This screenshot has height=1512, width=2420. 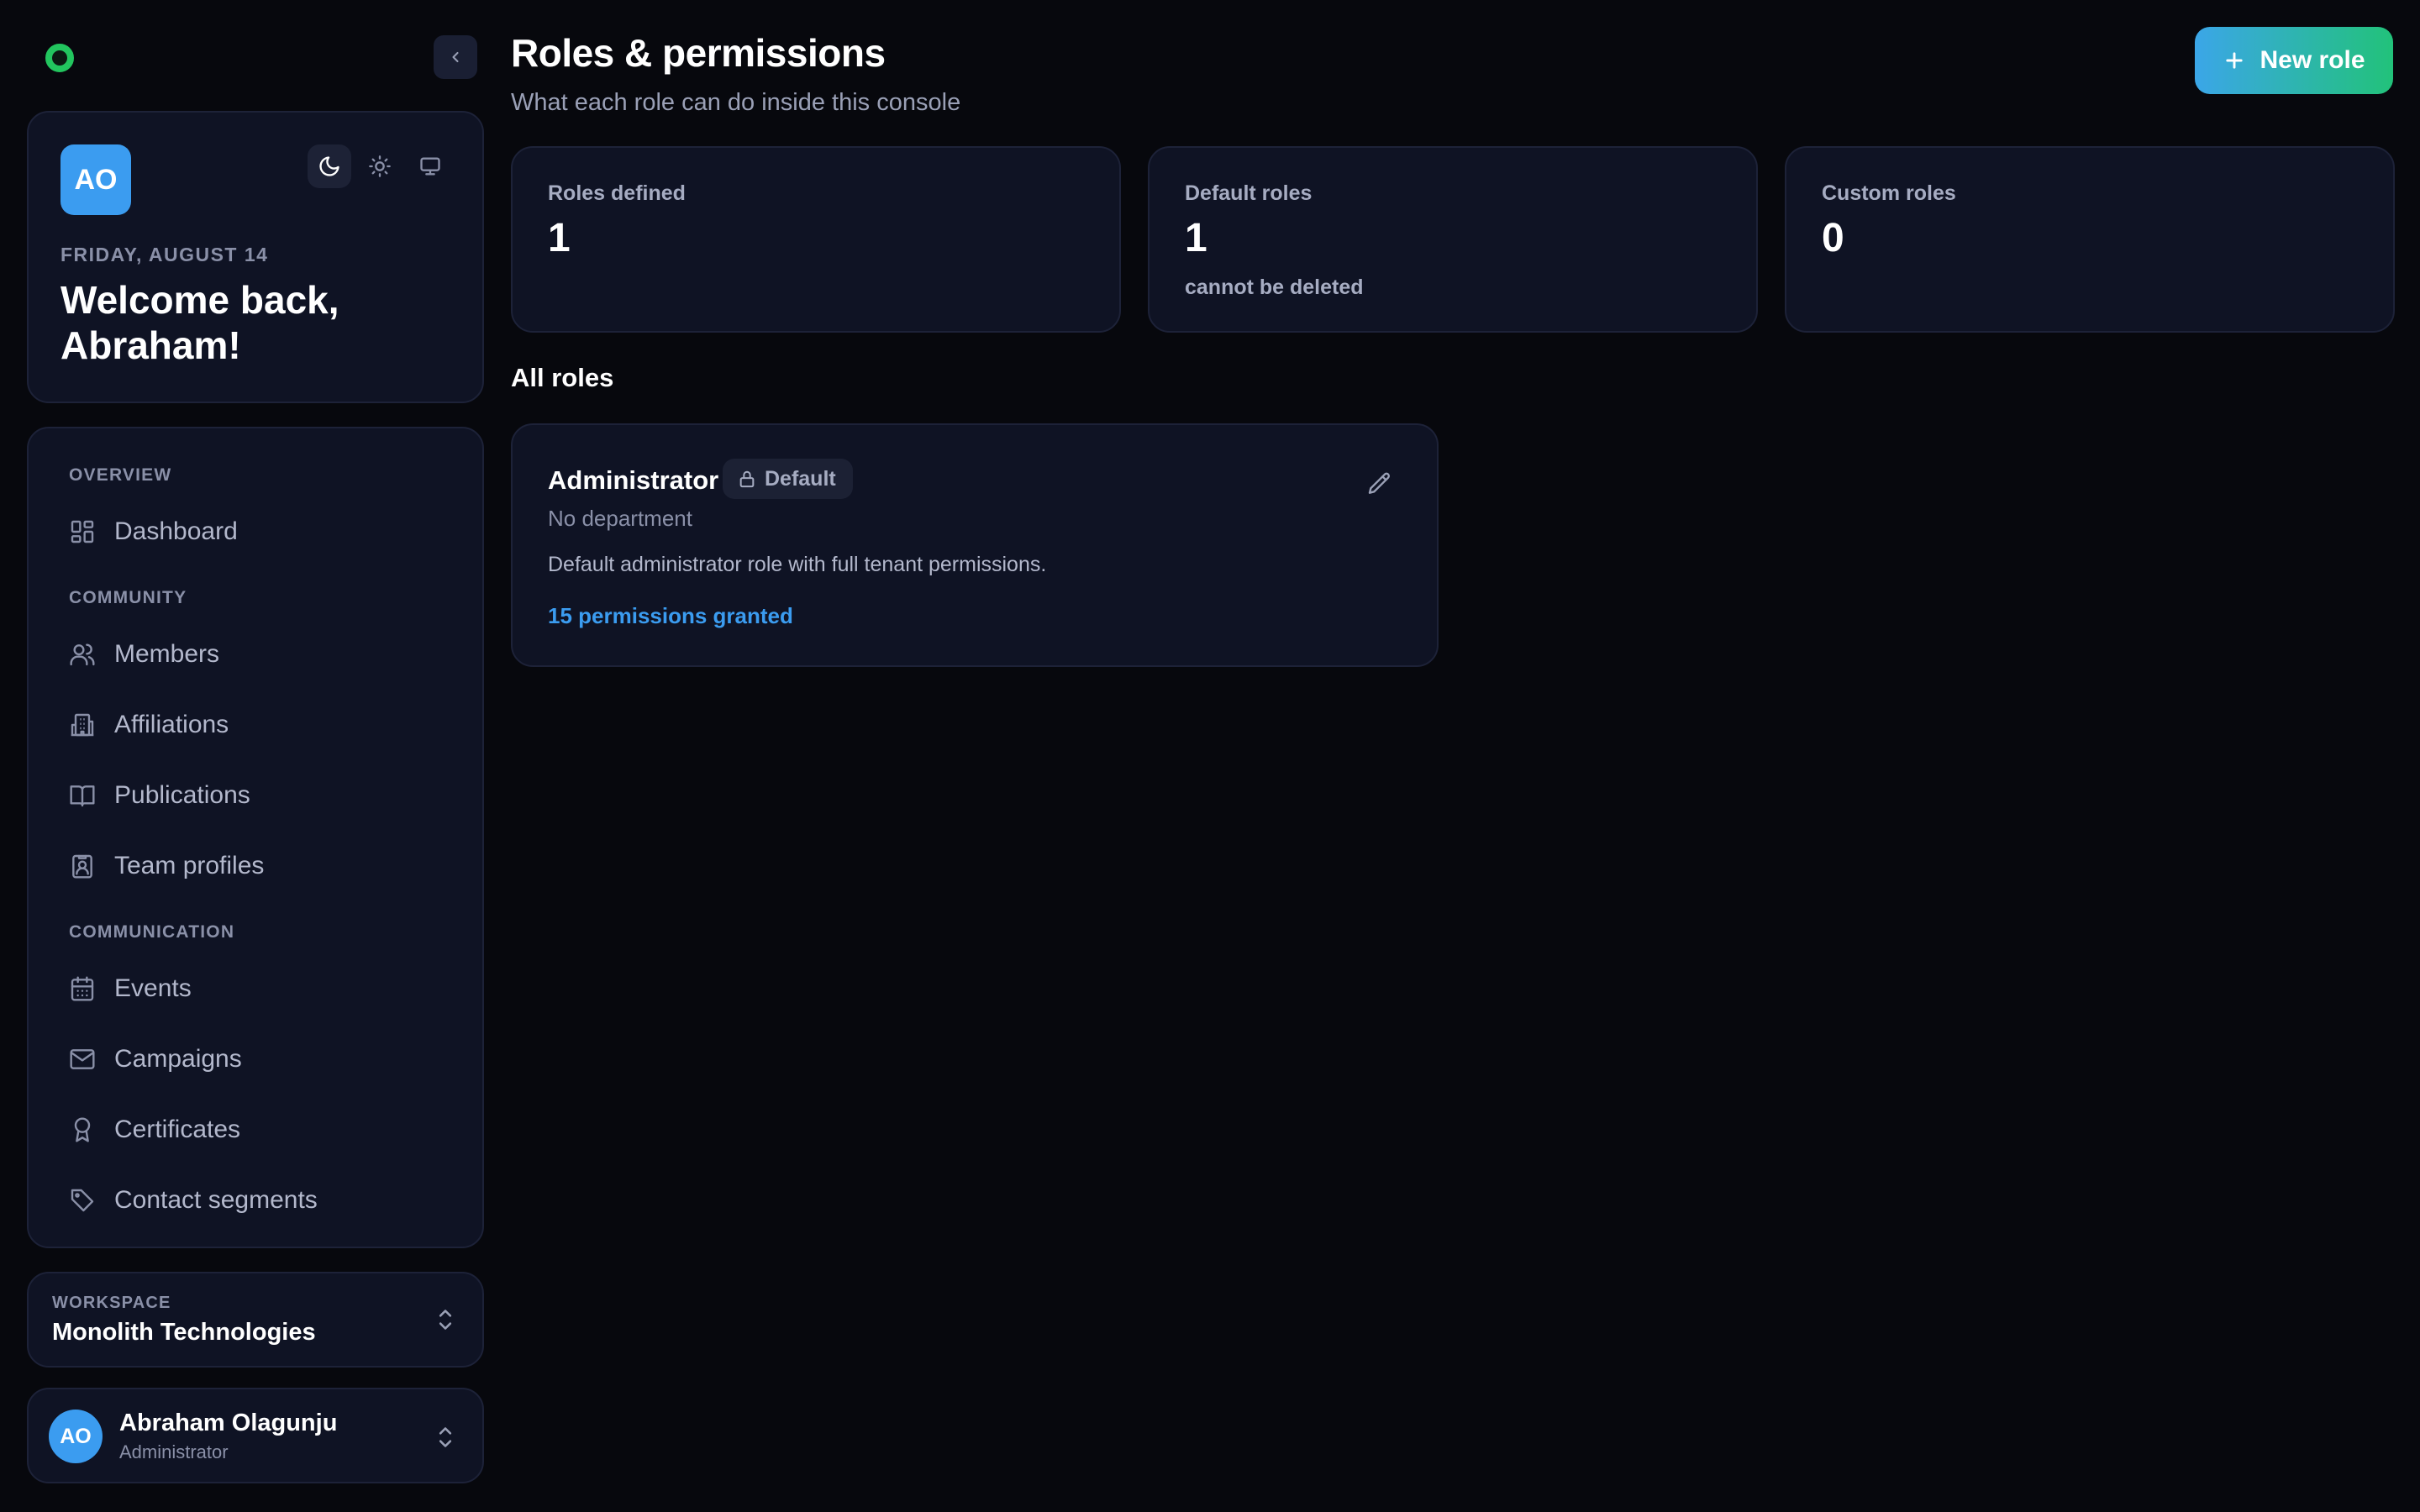 What do you see at coordinates (256, 531) in the screenshot?
I see `sidebar-item-dashboard: Dashboard` at bounding box center [256, 531].